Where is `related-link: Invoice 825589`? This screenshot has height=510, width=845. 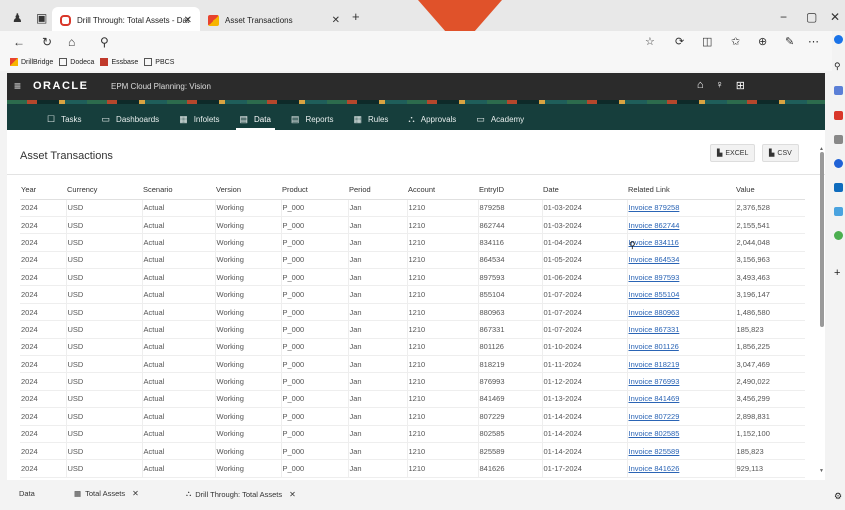
related-link: Invoice 825589 is located at coordinates (680, 451).